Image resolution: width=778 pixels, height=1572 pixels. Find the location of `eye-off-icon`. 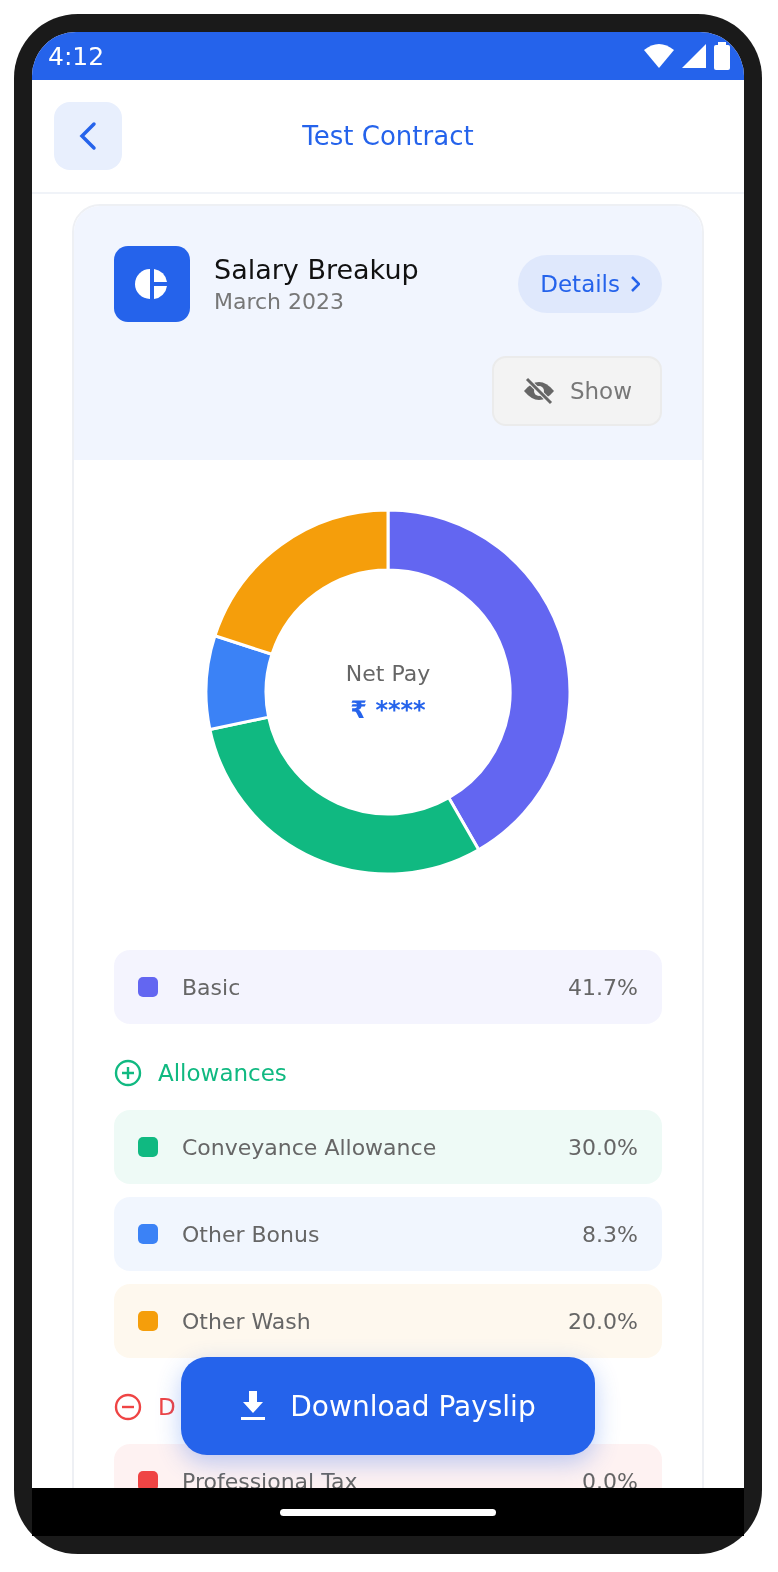

eye-off-icon is located at coordinates (538, 391).